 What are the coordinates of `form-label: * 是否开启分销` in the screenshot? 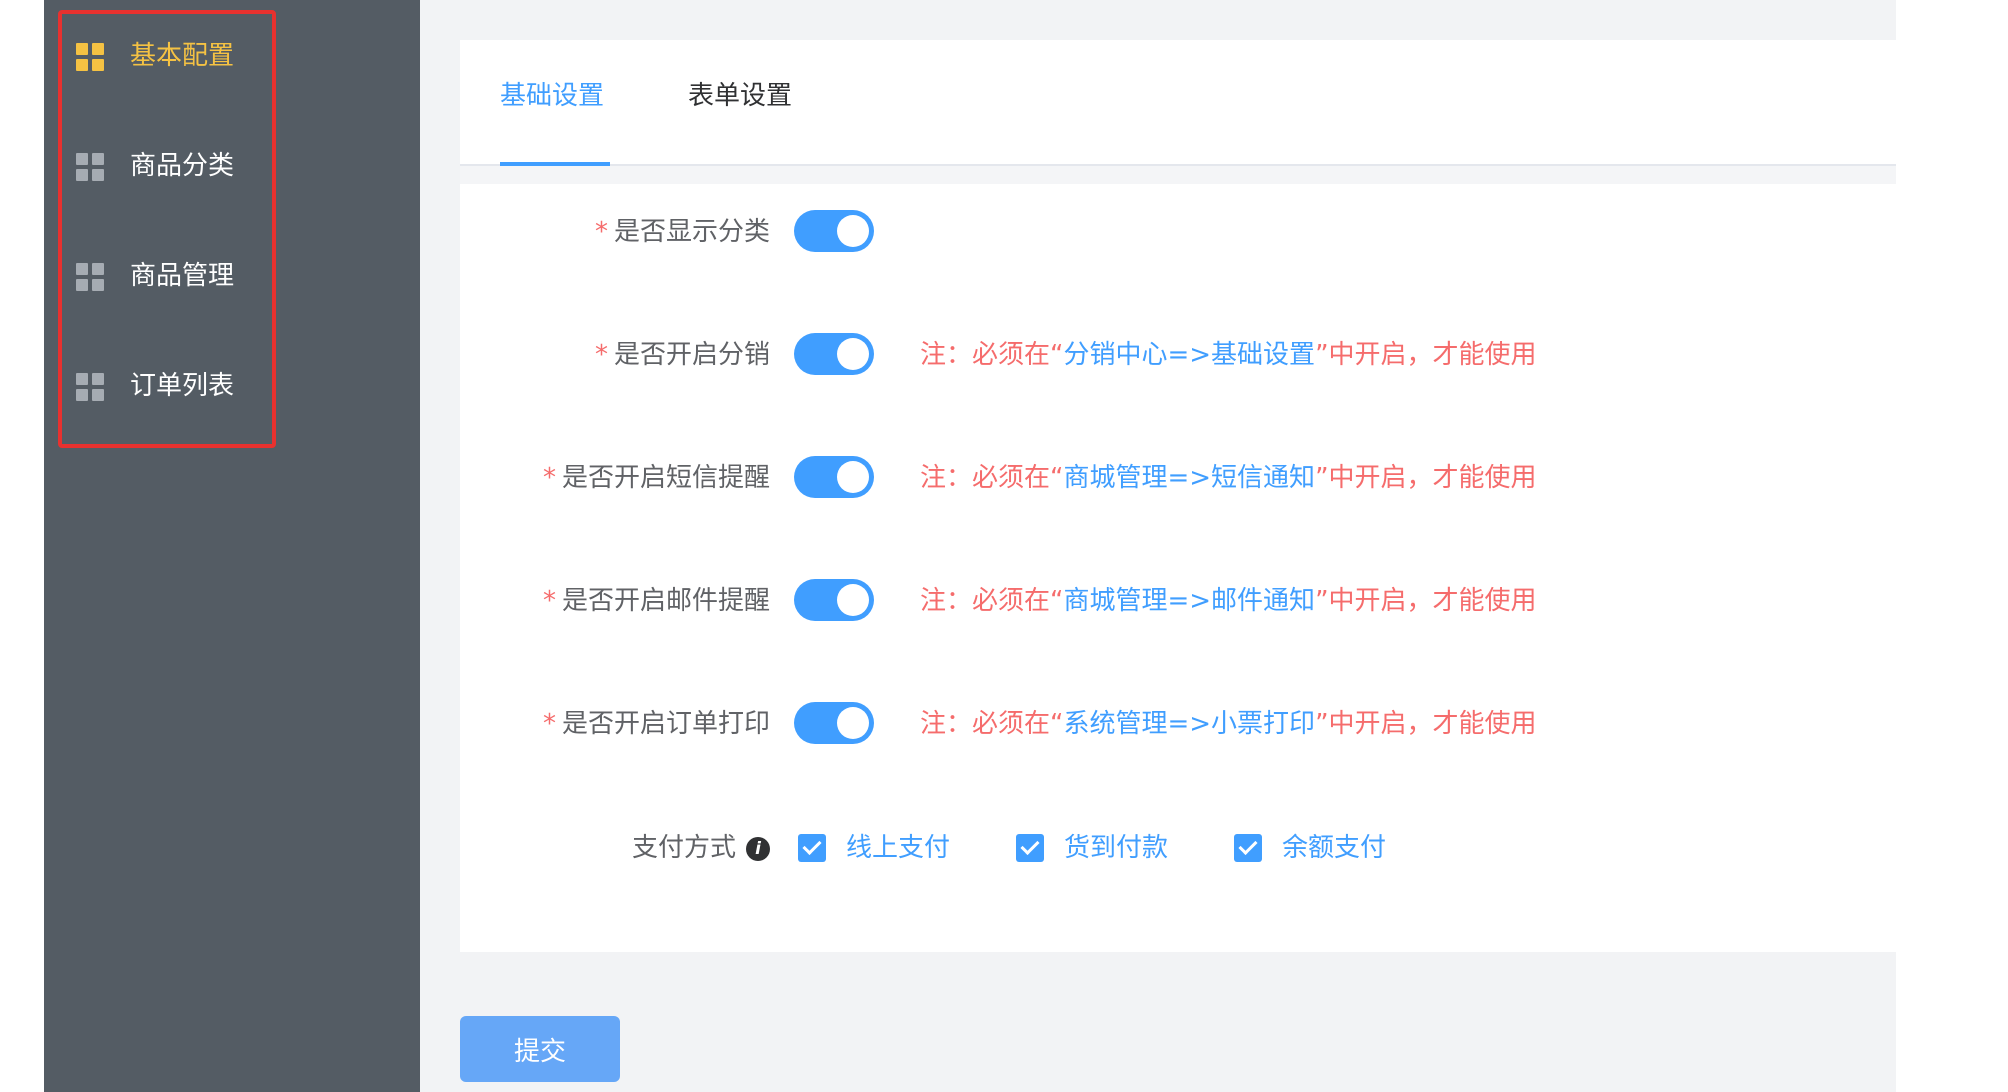 It's located at (682, 355).